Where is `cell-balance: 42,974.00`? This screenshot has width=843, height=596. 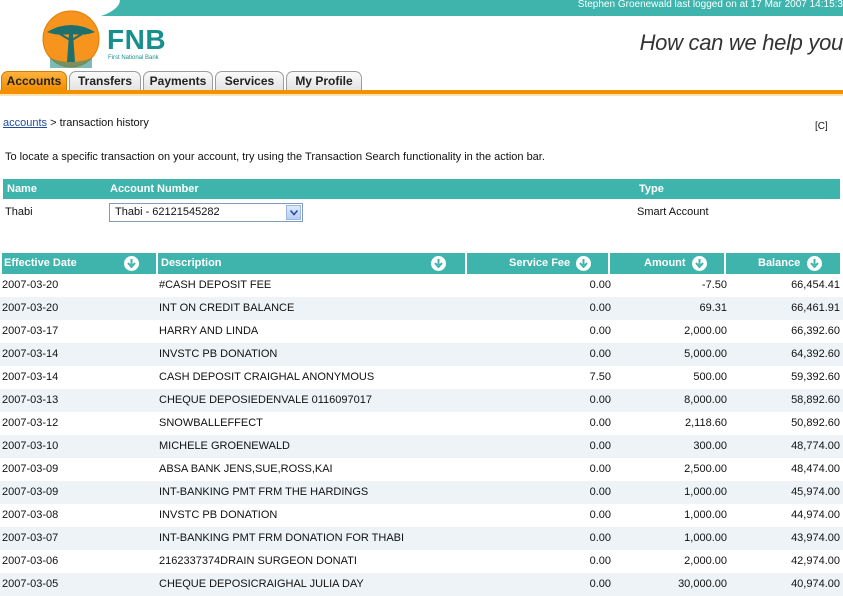
cell-balance: 42,974.00 is located at coordinates (815, 561).